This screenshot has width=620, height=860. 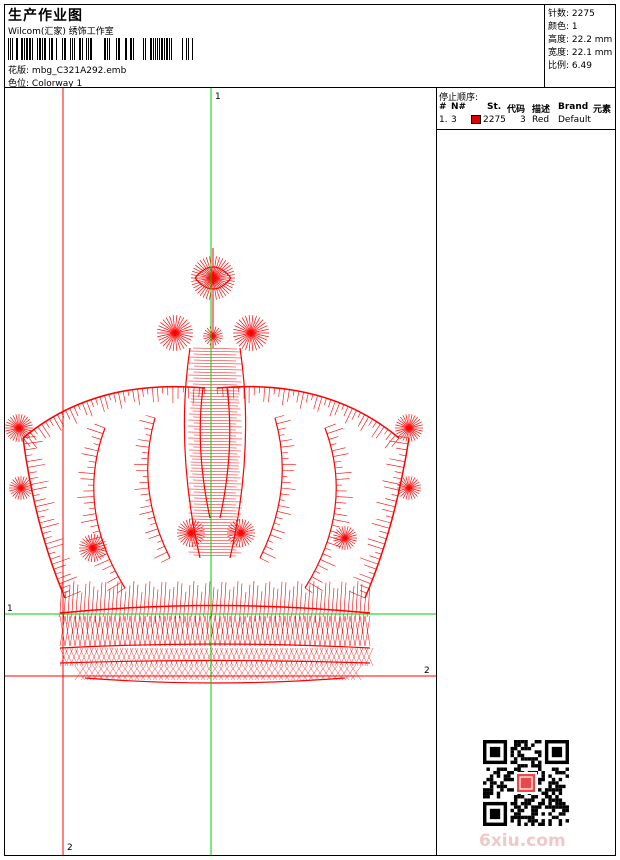 What do you see at coordinates (522, 841) in the screenshot?
I see `watermark-text: 6xiu.com` at bounding box center [522, 841].